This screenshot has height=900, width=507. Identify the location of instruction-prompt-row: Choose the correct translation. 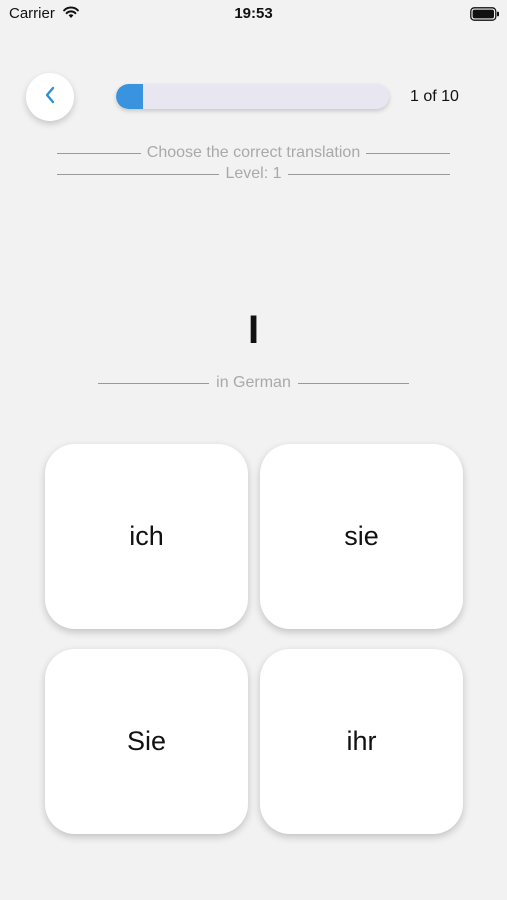
(254, 153).